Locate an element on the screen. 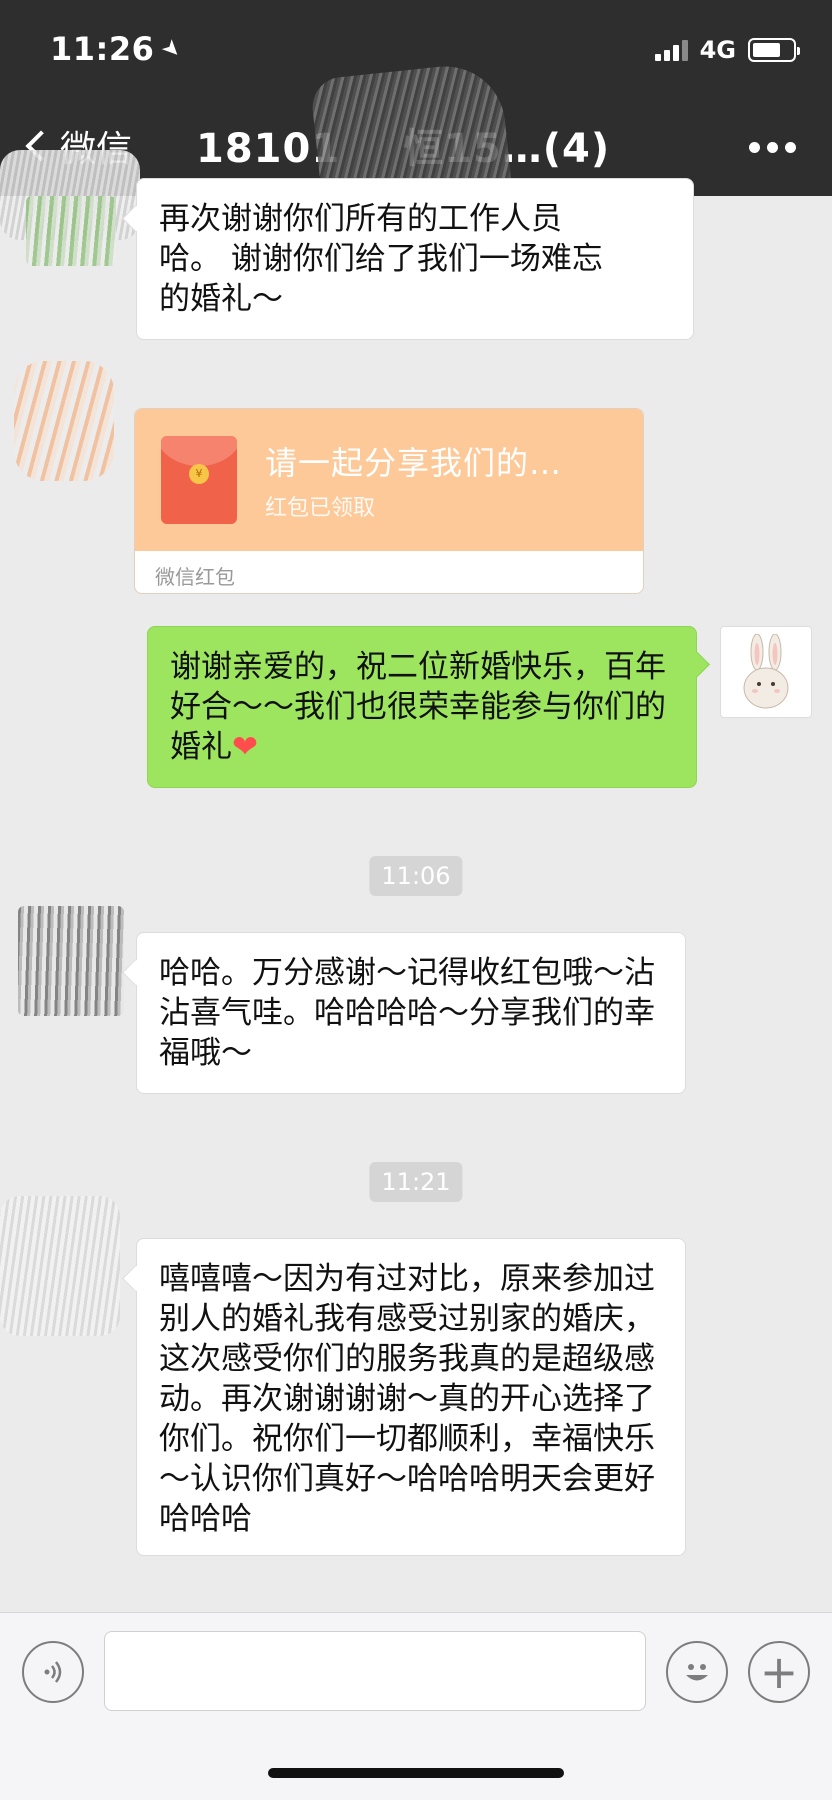  top-bar: 11:26 ➤ 4G 微信 18101 恒15…(4) is located at coordinates (416, 98).